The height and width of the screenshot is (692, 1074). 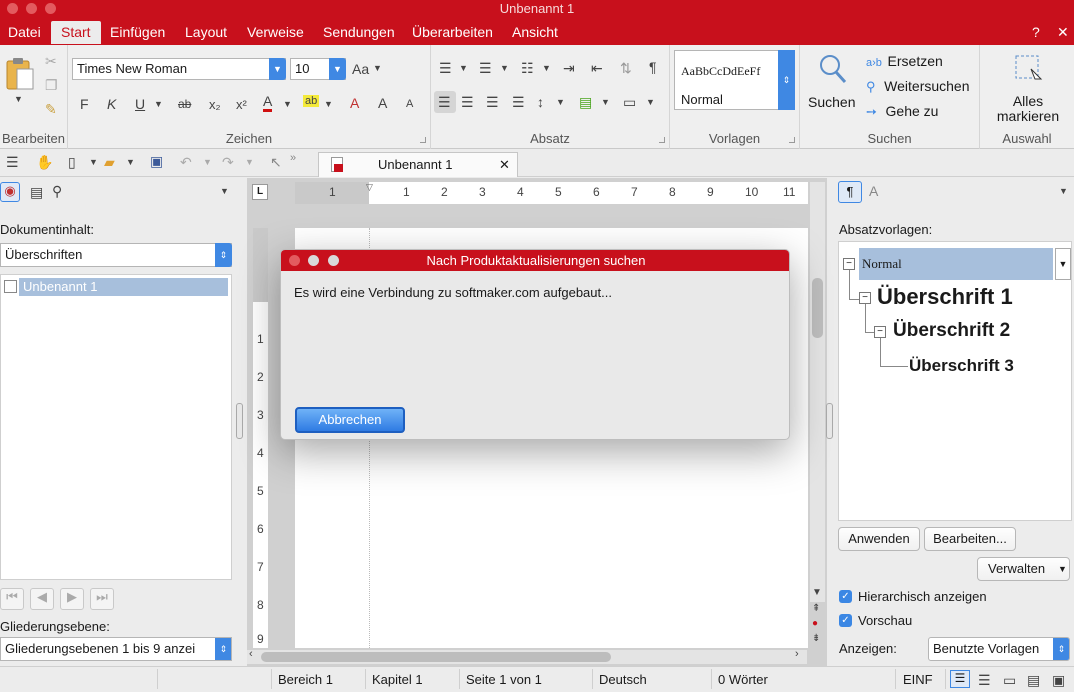 I want to click on menu-start: Start, so click(x=76, y=32).